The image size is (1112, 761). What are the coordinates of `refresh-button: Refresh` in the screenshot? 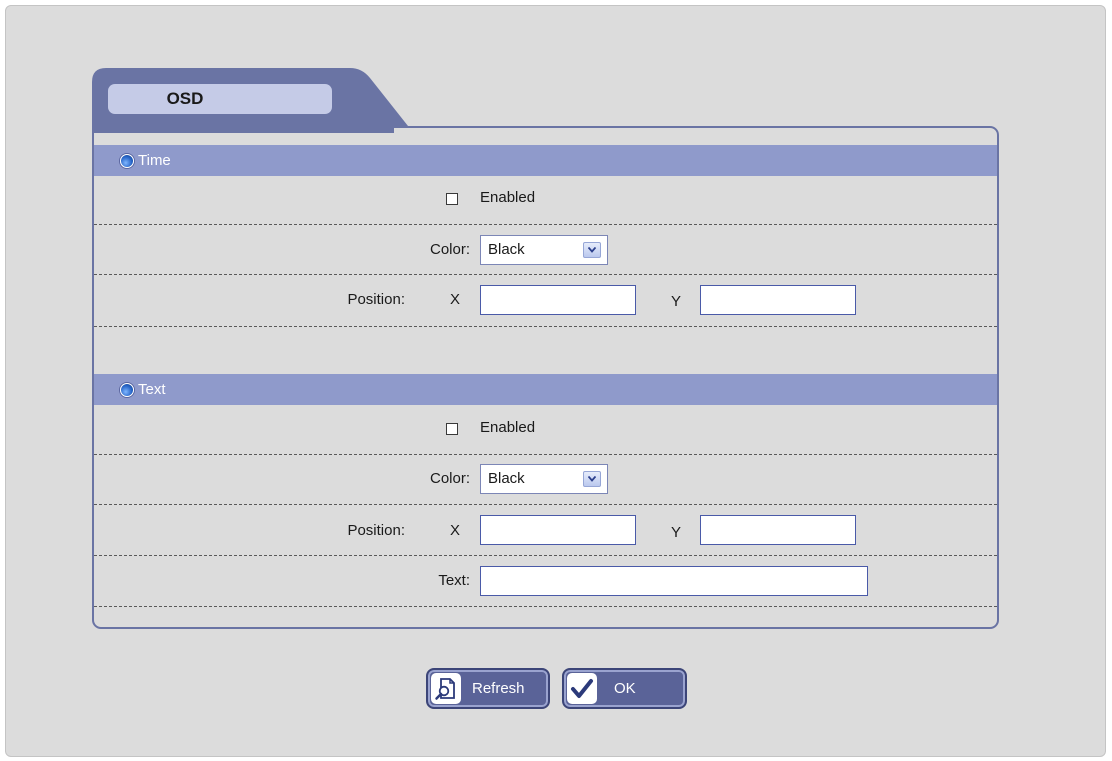 It's located at (488, 688).